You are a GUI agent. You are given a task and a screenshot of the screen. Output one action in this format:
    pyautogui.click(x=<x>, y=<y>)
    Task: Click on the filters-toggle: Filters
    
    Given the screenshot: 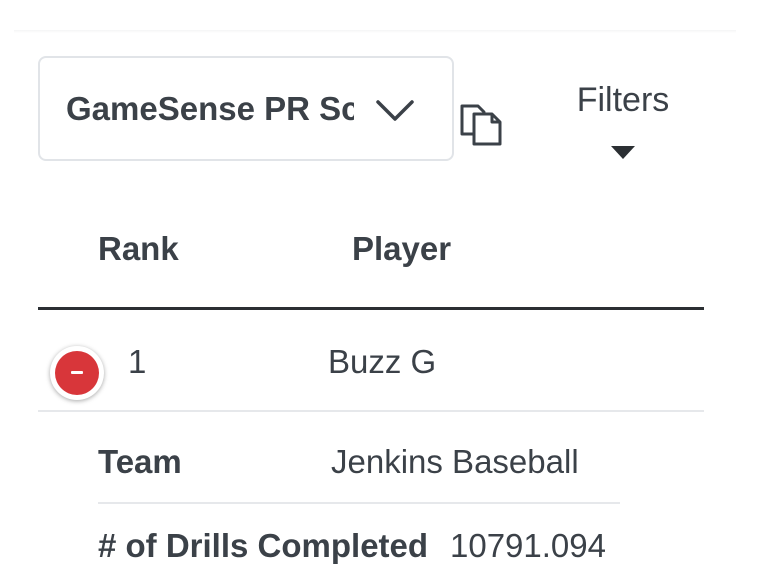 What is the action you would take?
    pyautogui.click(x=623, y=119)
    